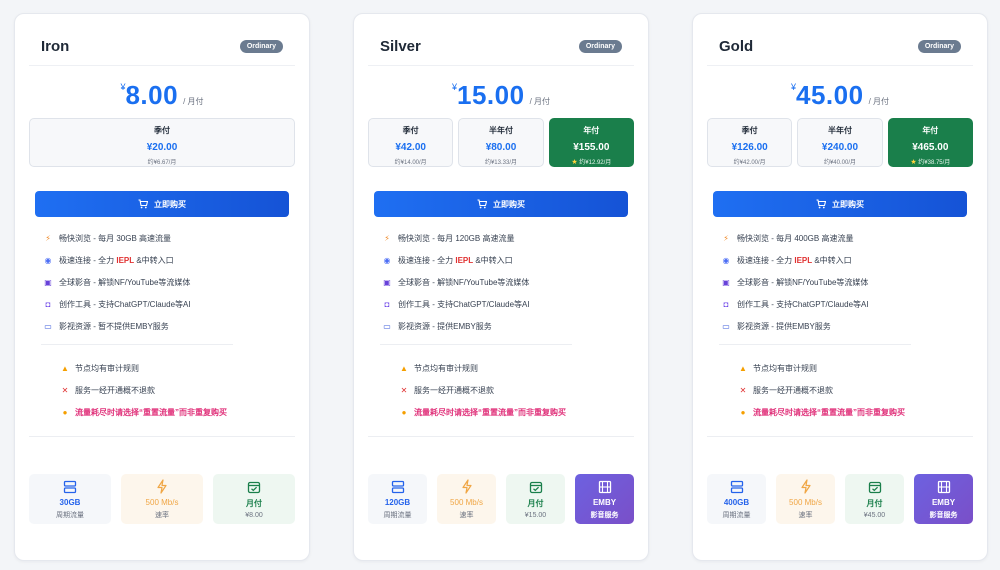 Image resolution: width=1000 pixels, height=570 pixels. What do you see at coordinates (874, 515) in the screenshot?
I see `stat-label: ¥45.00` at bounding box center [874, 515].